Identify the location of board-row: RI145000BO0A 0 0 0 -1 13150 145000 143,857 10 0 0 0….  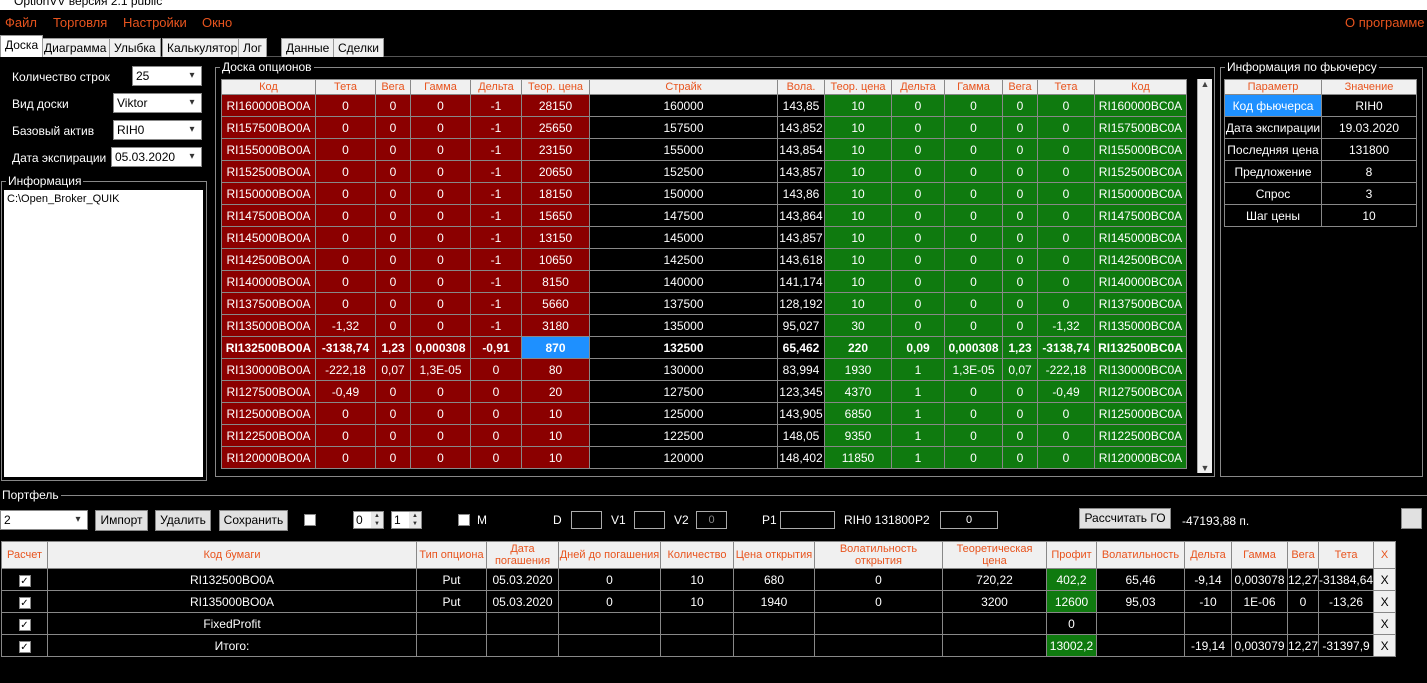
(704, 237).